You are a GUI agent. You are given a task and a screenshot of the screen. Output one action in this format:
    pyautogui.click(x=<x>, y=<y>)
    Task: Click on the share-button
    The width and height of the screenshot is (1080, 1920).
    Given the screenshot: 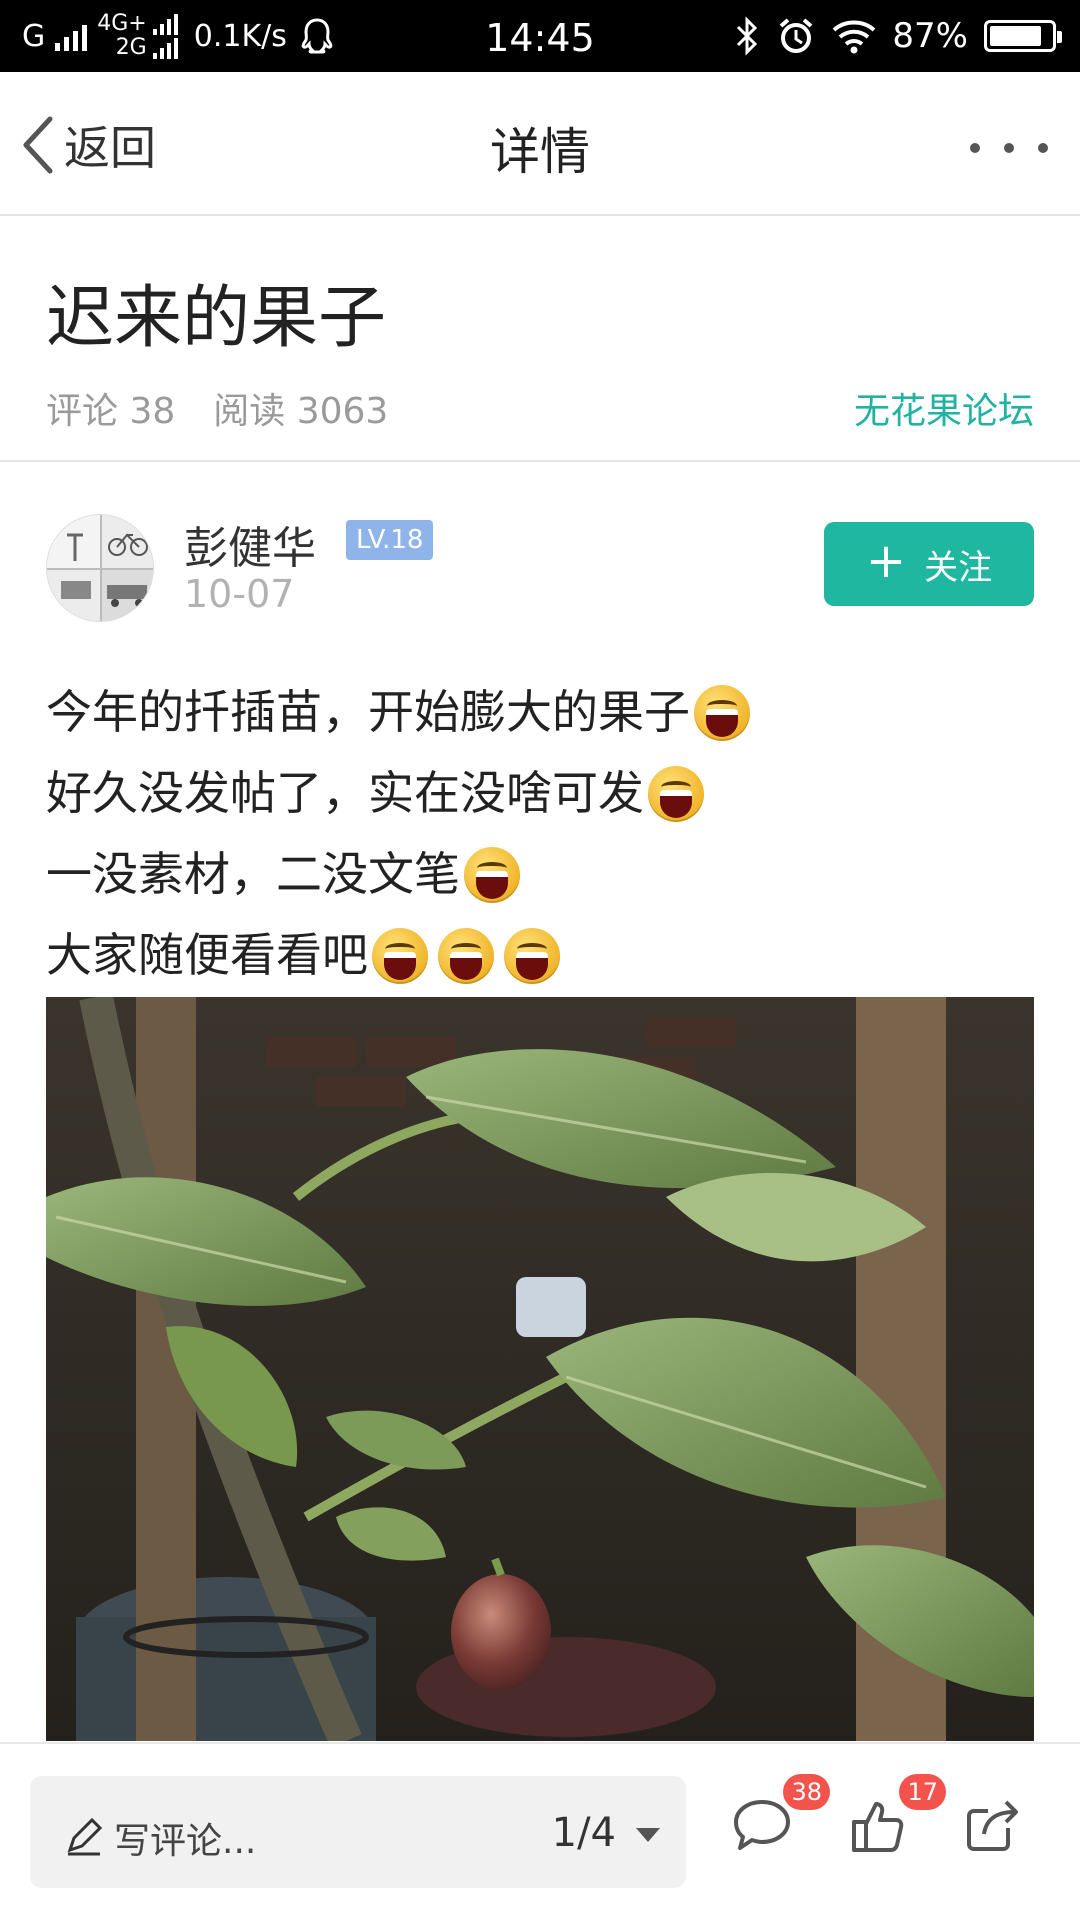 What is the action you would take?
    pyautogui.click(x=1002, y=1834)
    